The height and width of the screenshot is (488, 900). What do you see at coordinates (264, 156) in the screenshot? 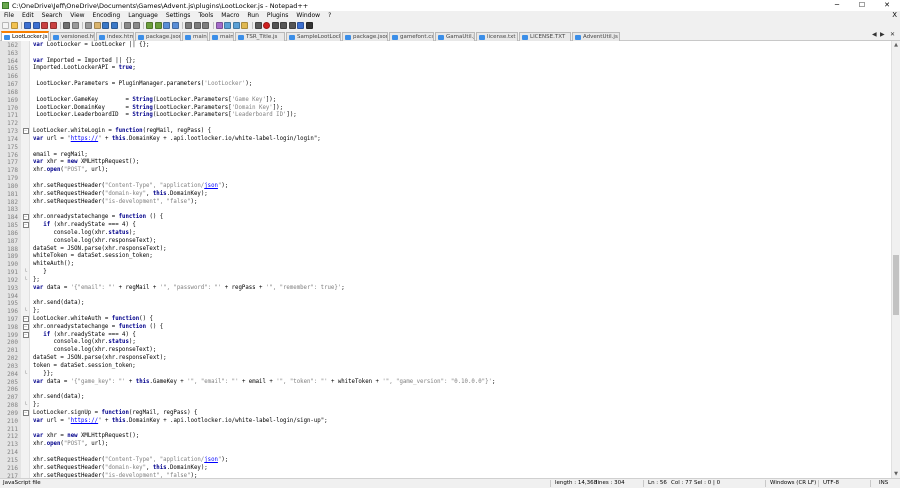
I see `code-line: email = regMail;` at bounding box center [264, 156].